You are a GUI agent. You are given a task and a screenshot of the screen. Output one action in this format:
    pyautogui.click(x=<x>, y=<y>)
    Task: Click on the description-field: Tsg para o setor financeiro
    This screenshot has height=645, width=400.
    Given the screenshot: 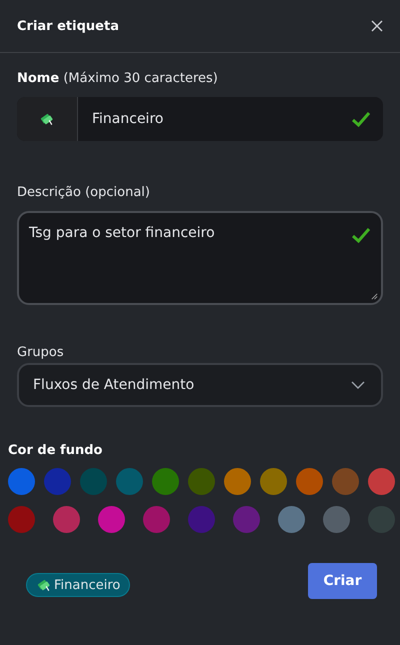 What is the action you would take?
    pyautogui.click(x=200, y=258)
    